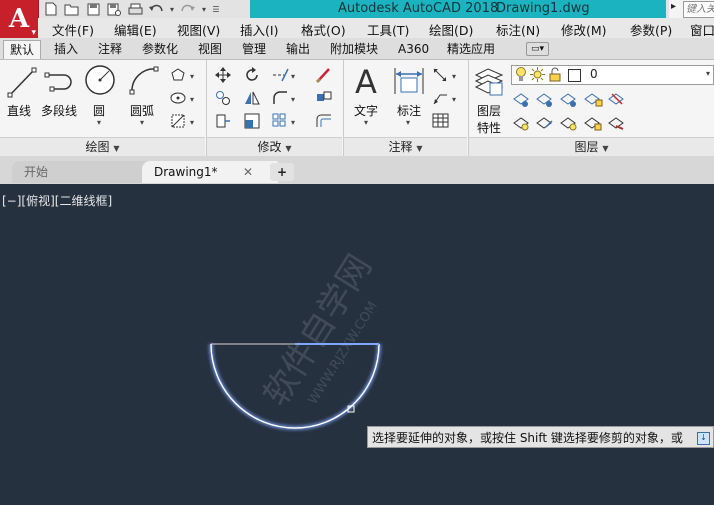  What do you see at coordinates (318, 330) in the screenshot?
I see `watermark: 软件自学网 WWW.RJZXW.COM` at bounding box center [318, 330].